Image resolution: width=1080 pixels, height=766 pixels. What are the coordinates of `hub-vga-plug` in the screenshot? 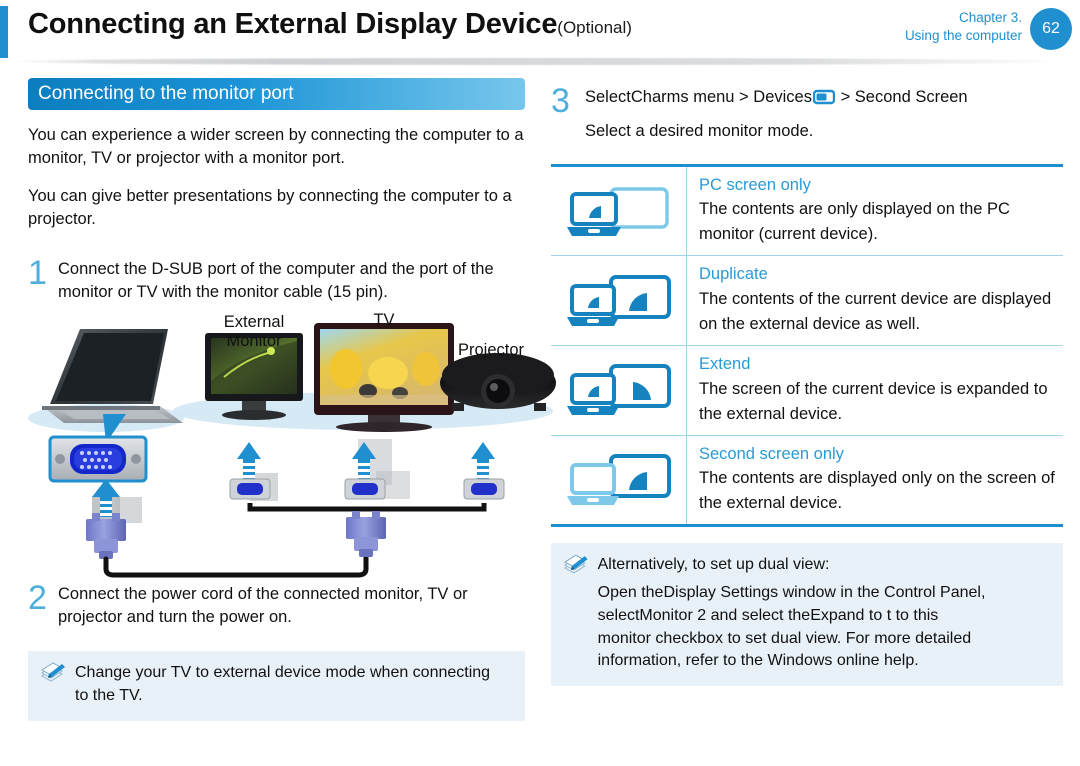 It's located at (366, 533).